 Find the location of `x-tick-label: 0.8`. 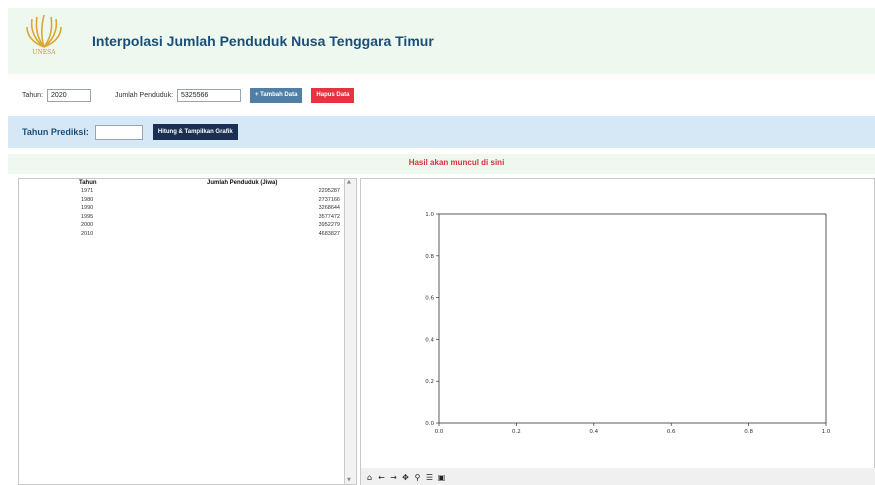

x-tick-label: 0.8 is located at coordinates (748, 432).